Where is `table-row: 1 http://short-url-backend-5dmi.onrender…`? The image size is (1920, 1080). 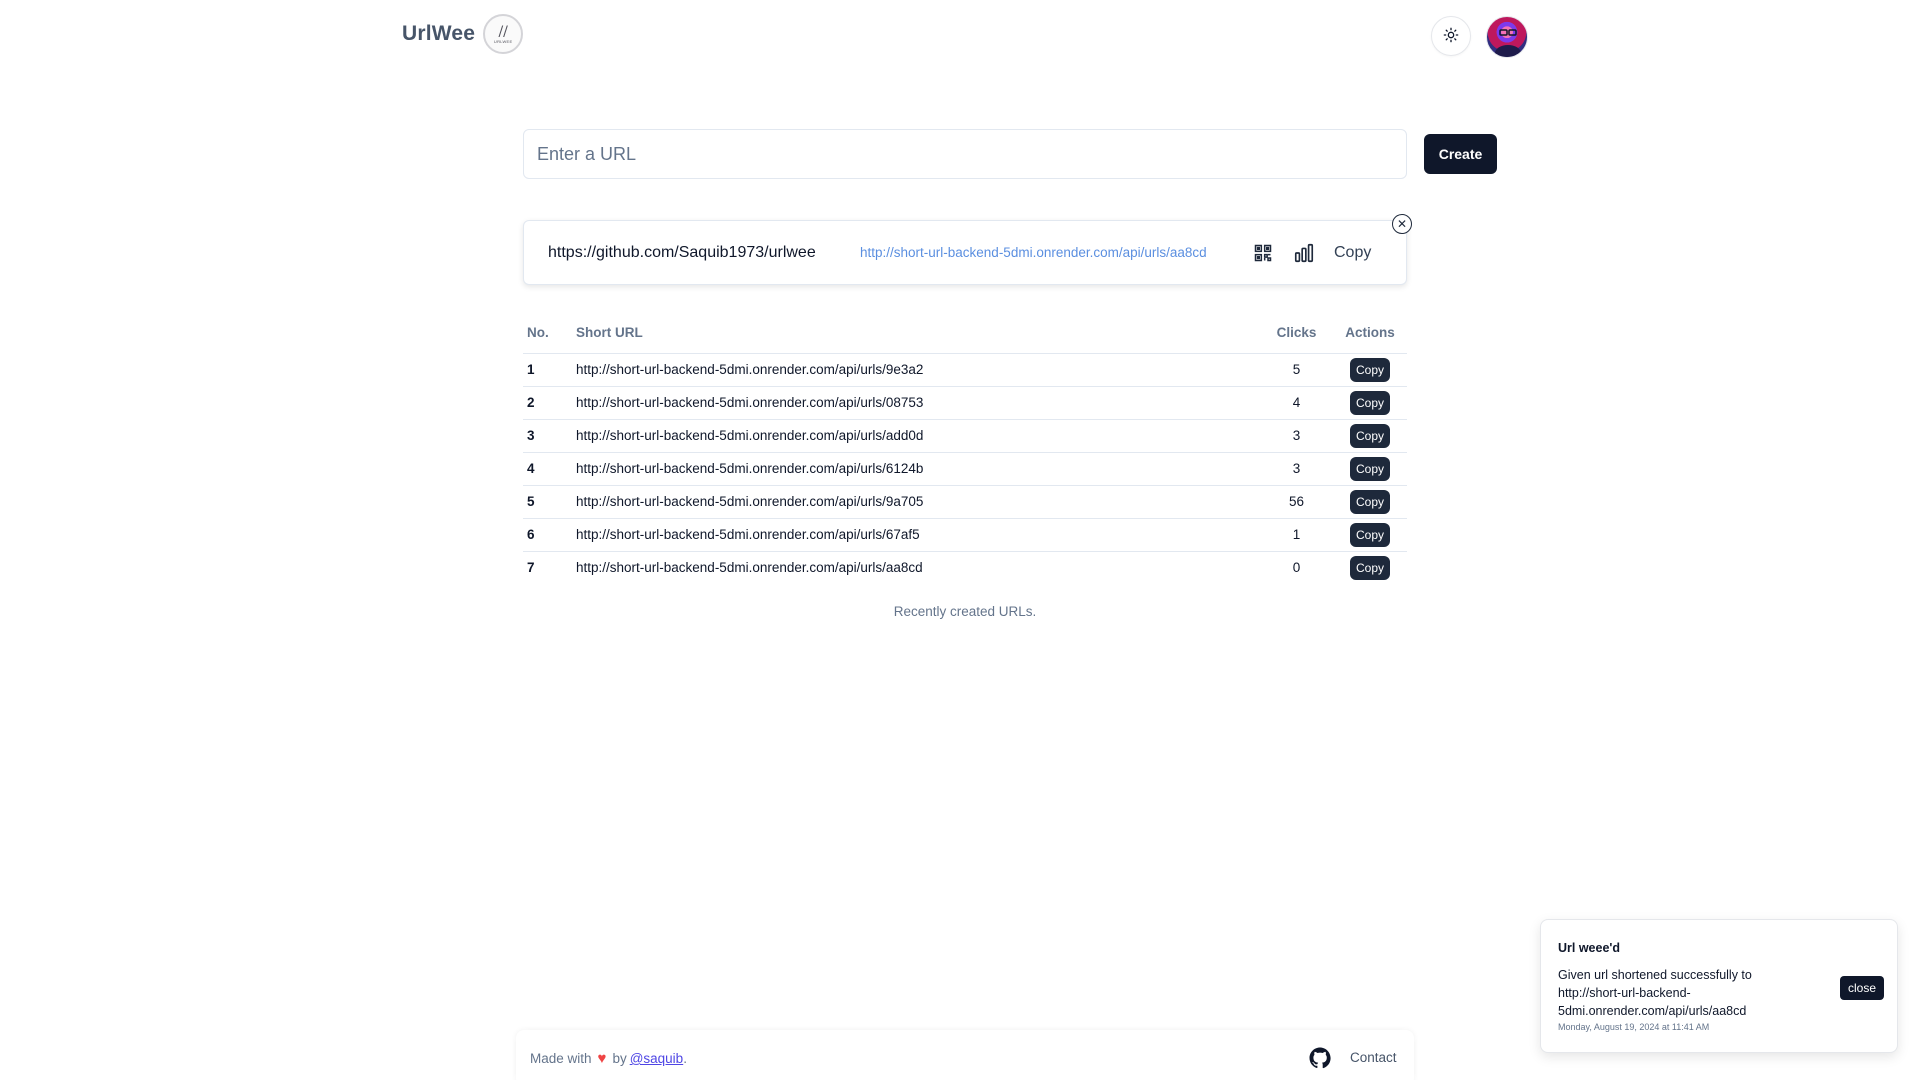 table-row: 1 http://short-url-backend-5dmi.onrender… is located at coordinates (965, 370).